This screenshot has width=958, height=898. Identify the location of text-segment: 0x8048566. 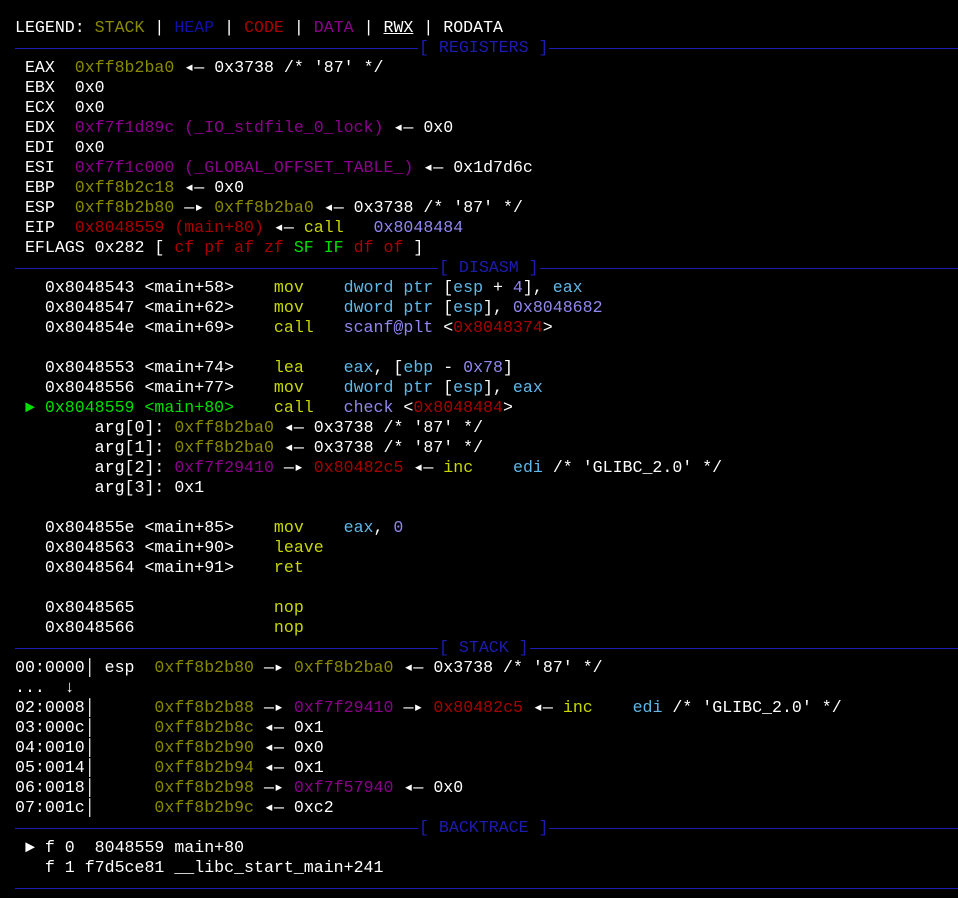
(144, 627).